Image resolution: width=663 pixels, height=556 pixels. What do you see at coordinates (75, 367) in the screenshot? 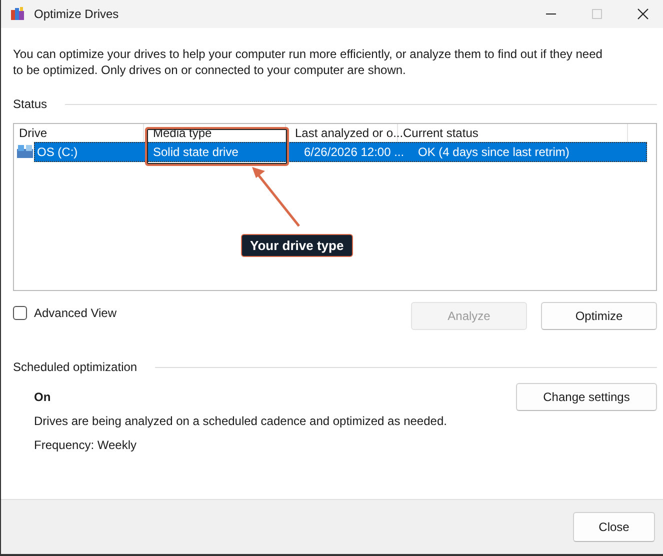
I see `section-label: Scheduled optimization` at bounding box center [75, 367].